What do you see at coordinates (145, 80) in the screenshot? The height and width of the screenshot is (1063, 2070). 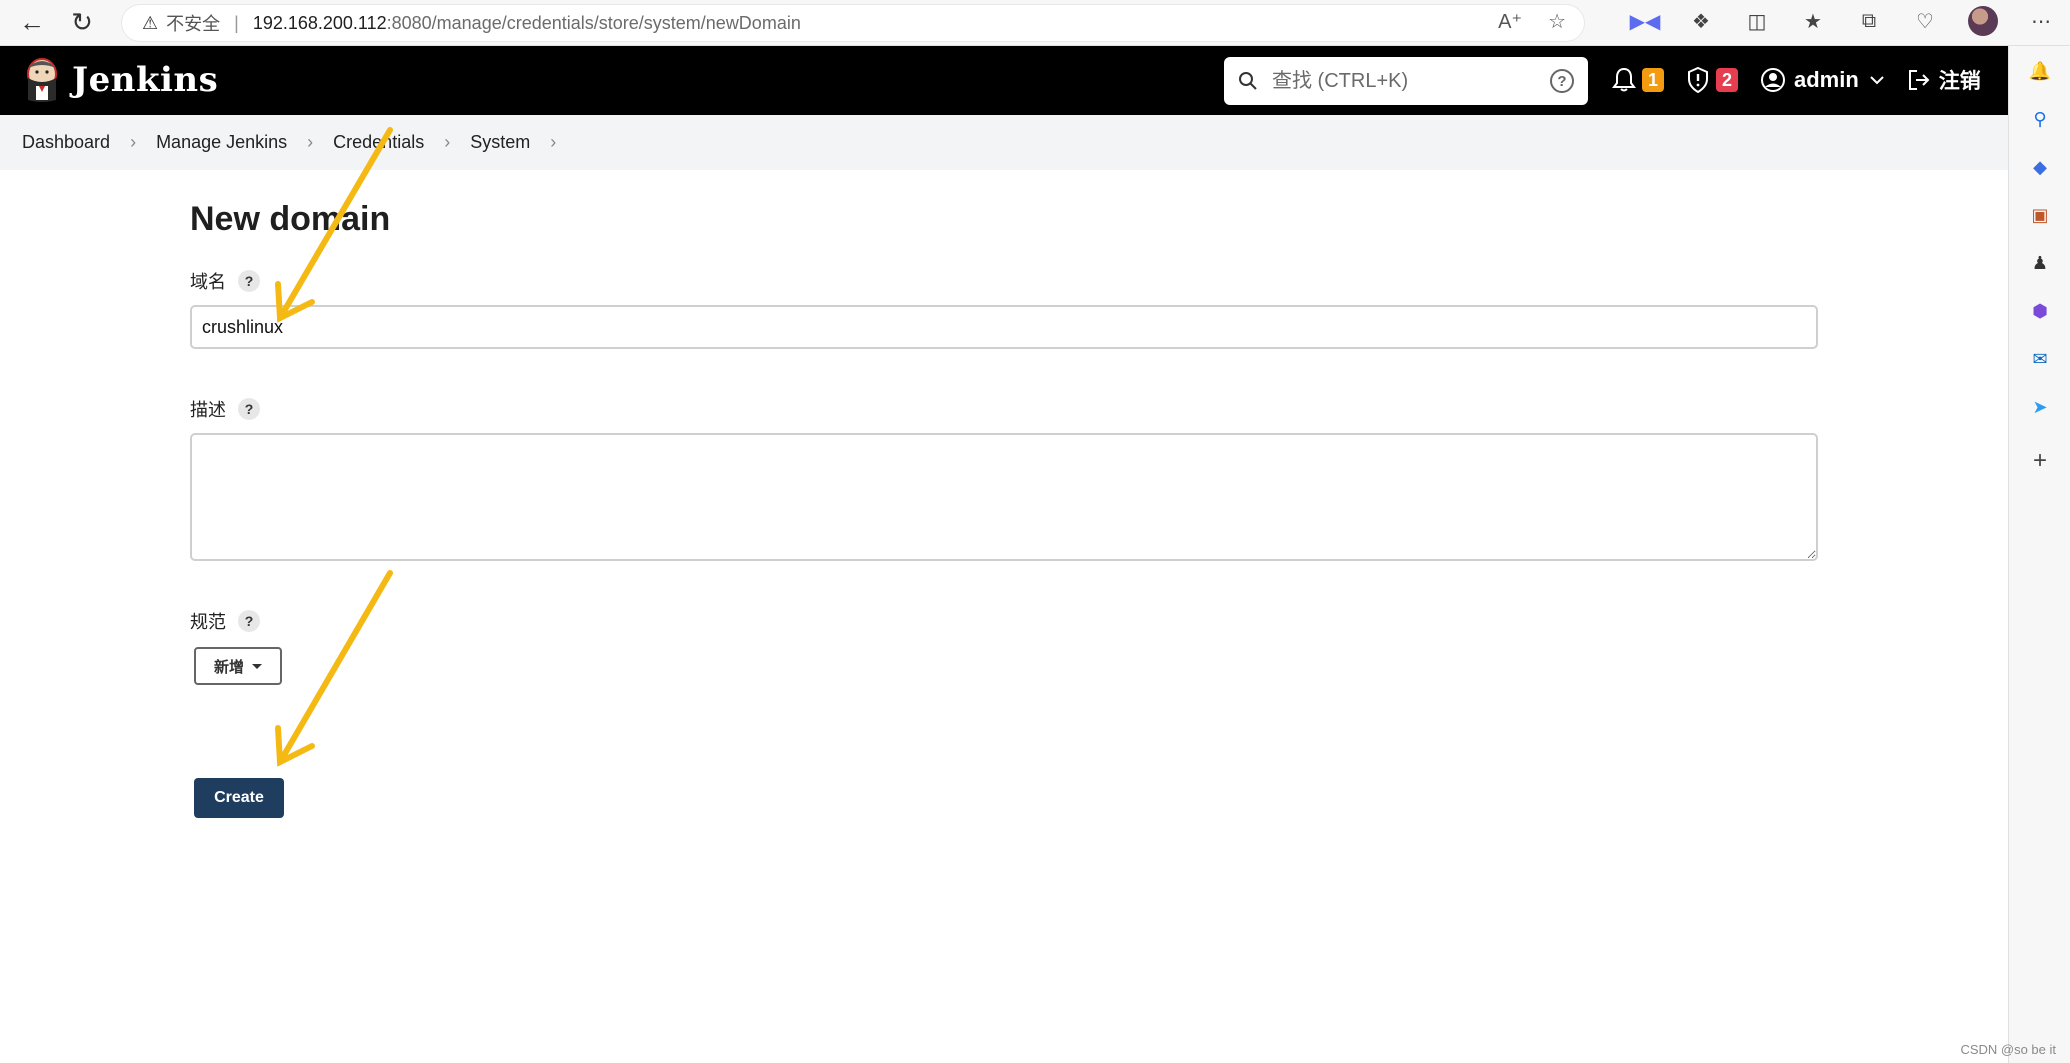 I see `jenkins-brand: Jenkins` at bounding box center [145, 80].